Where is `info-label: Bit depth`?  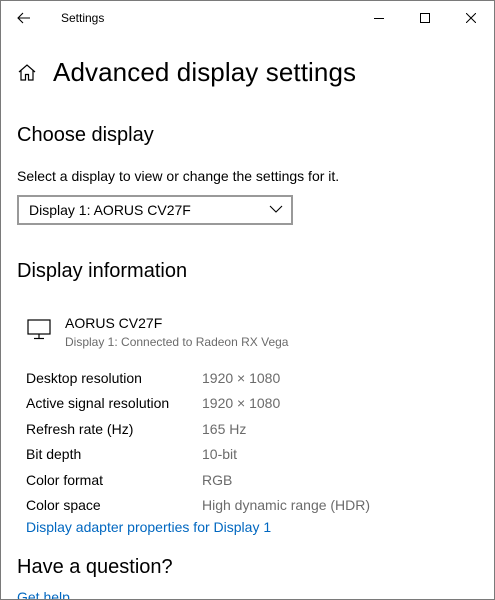
info-label: Bit depth is located at coordinates (54, 454).